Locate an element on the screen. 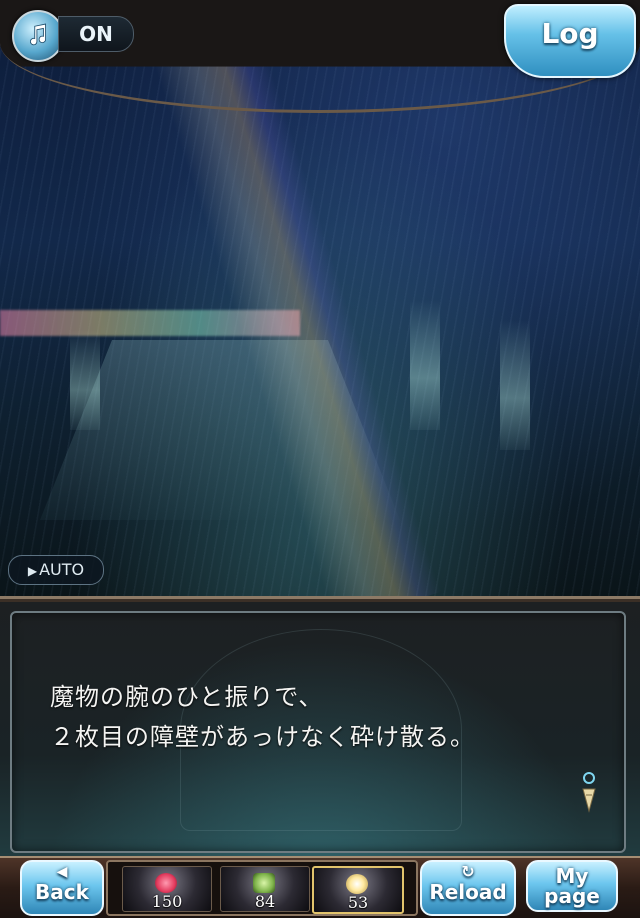 The height and width of the screenshot is (918, 640). next-page-icon is located at coordinates (589, 792).